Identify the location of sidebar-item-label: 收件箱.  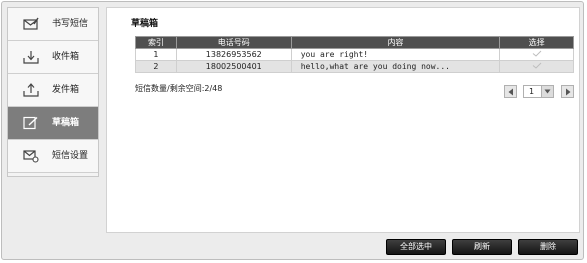
(66, 57).